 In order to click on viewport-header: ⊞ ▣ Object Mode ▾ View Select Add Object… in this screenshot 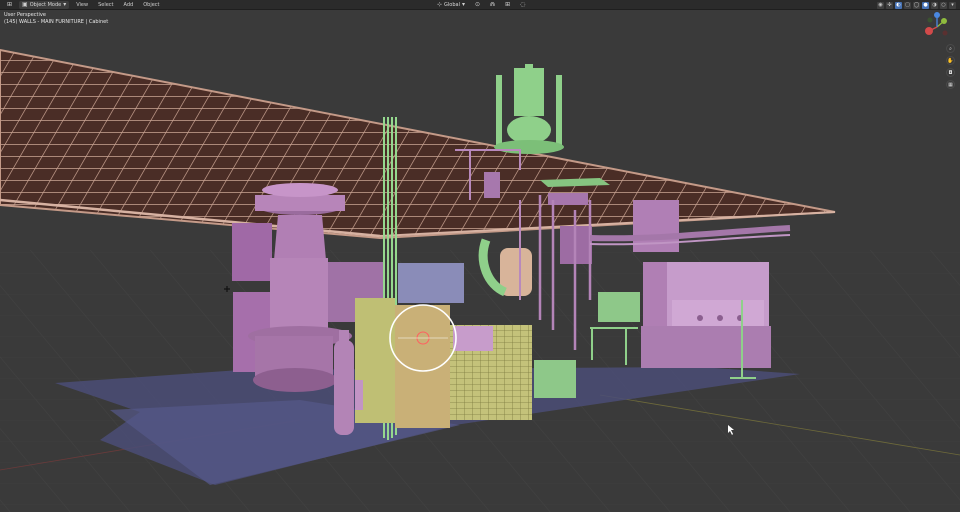, I will do `click(480, 5)`.